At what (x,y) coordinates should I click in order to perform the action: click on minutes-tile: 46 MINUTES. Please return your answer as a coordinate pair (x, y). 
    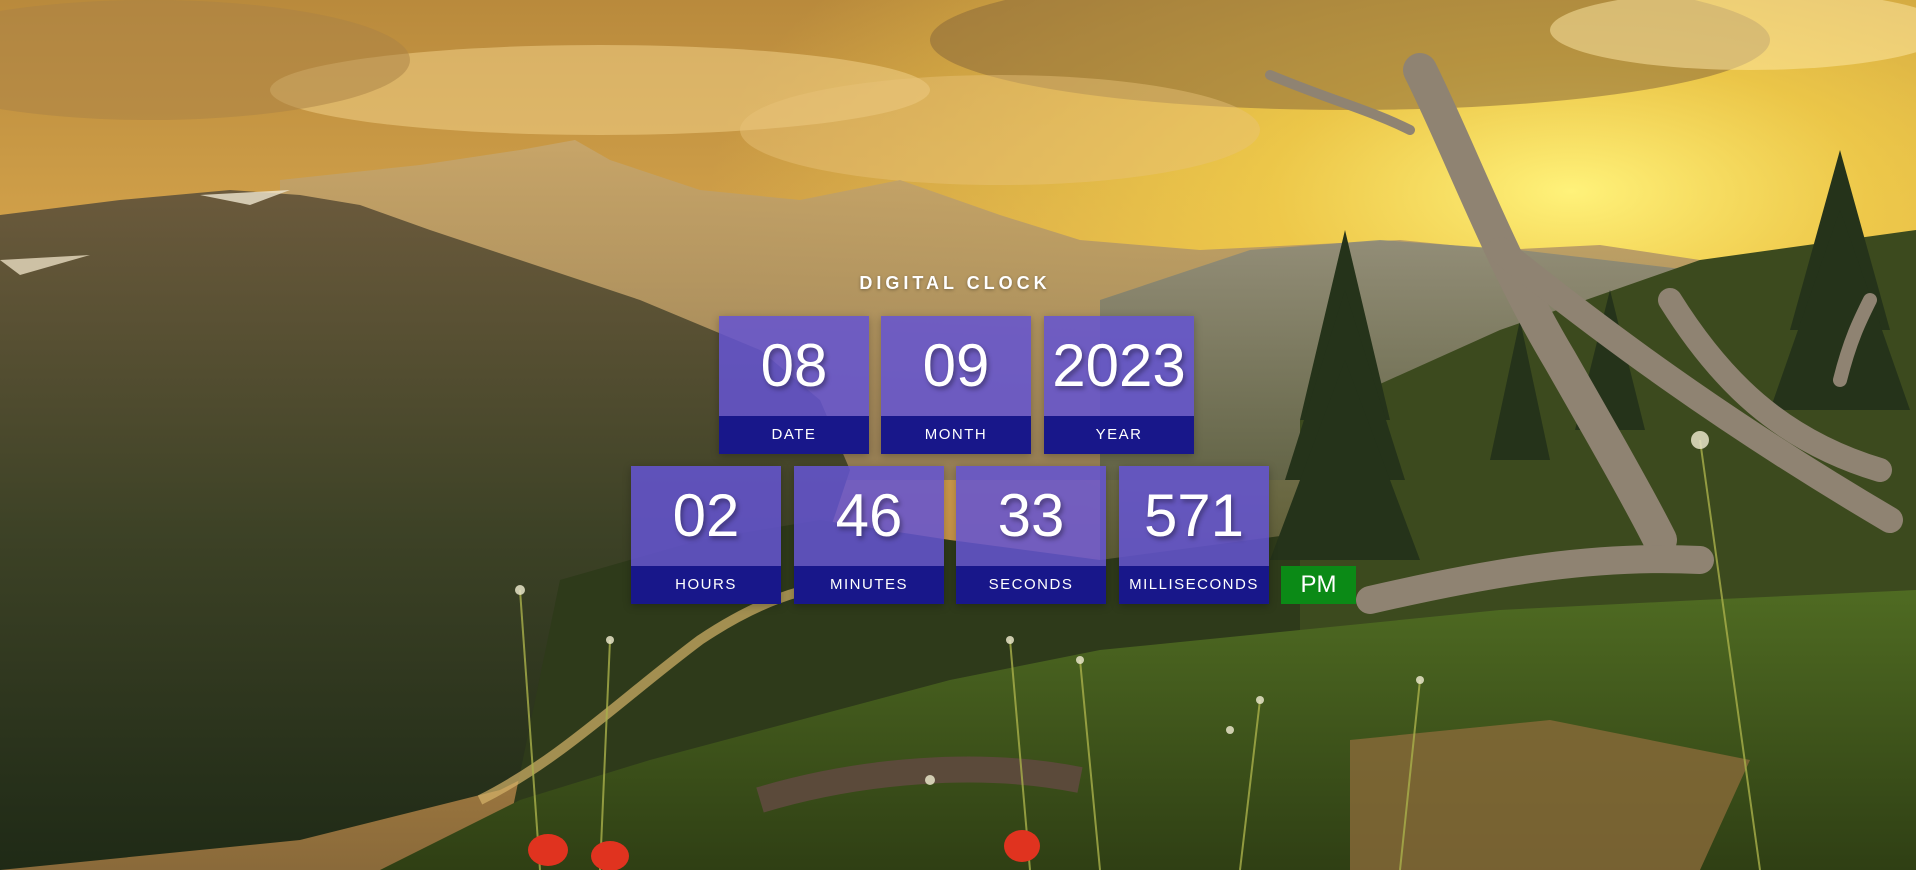
    Looking at the image, I should click on (869, 535).